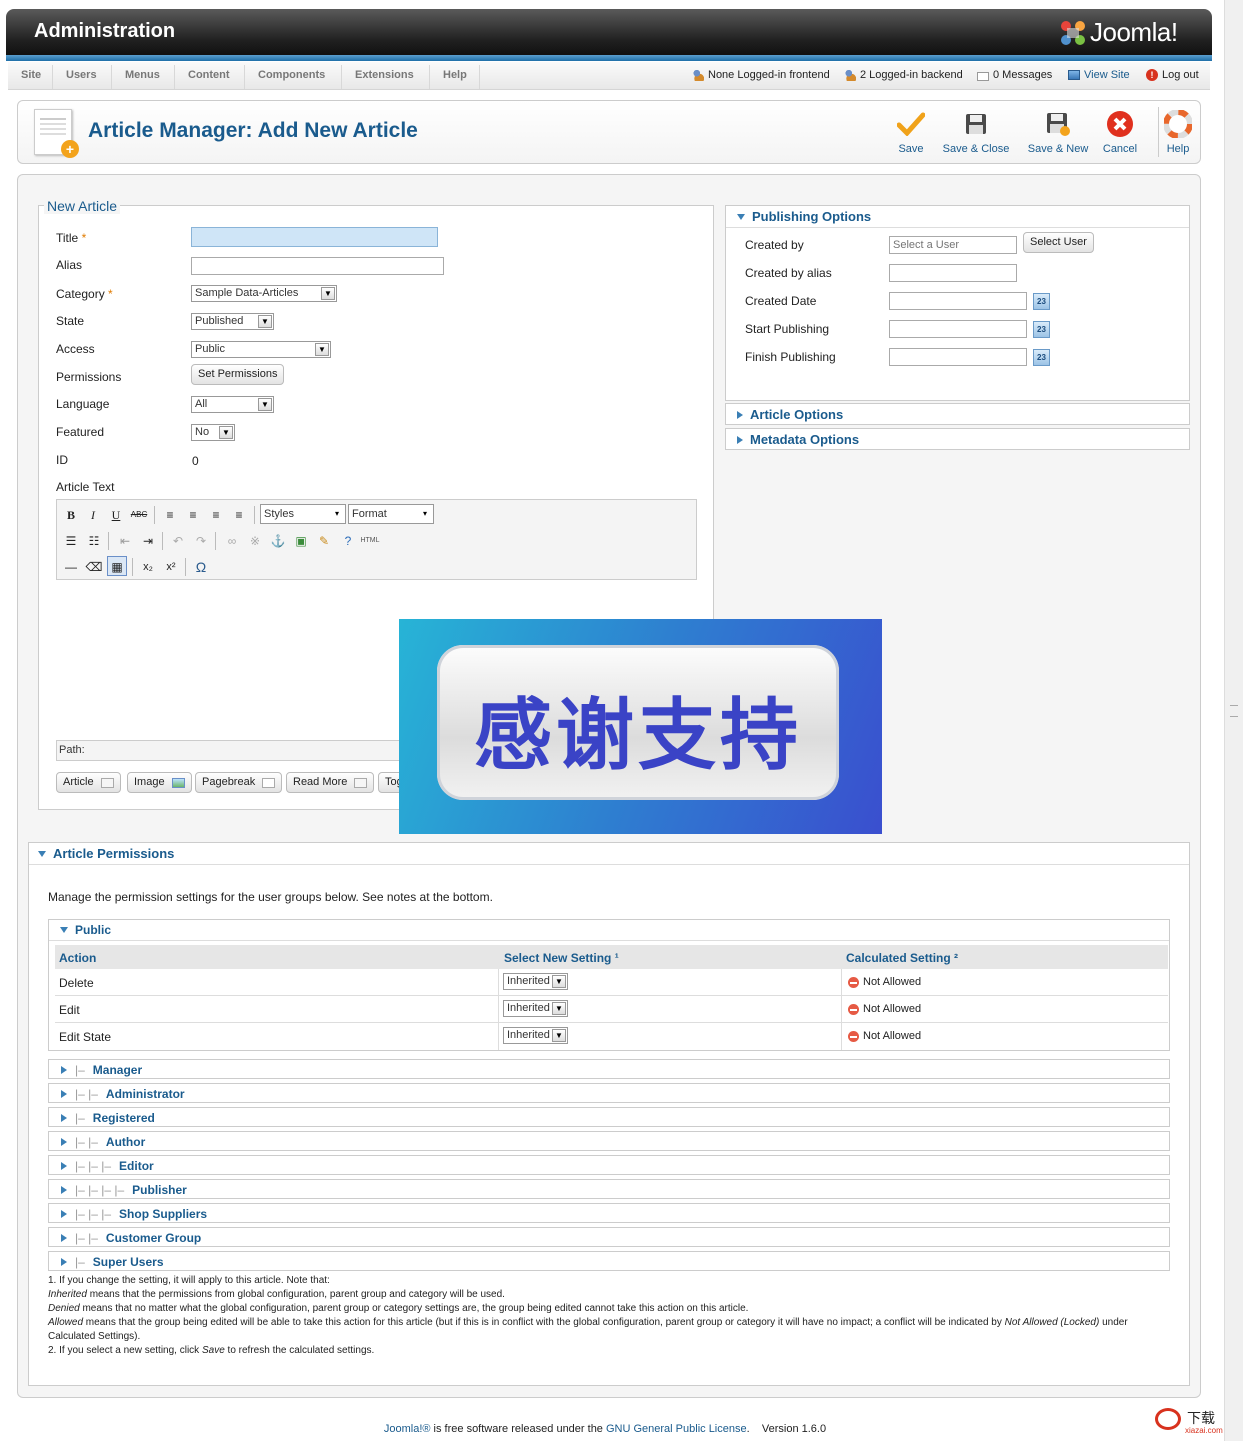 The image size is (1243, 1441). I want to click on menu-menus: Menus, so click(142, 77).